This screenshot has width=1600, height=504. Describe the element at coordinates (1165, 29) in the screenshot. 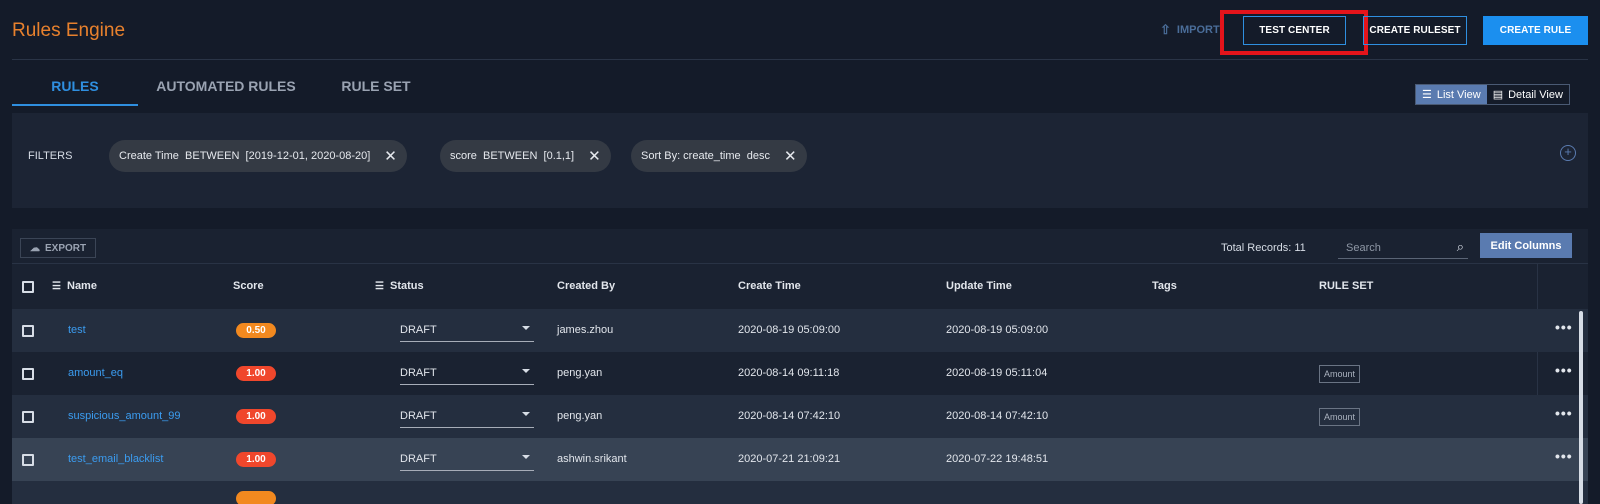

I see `upload-icon: ⇧` at that location.